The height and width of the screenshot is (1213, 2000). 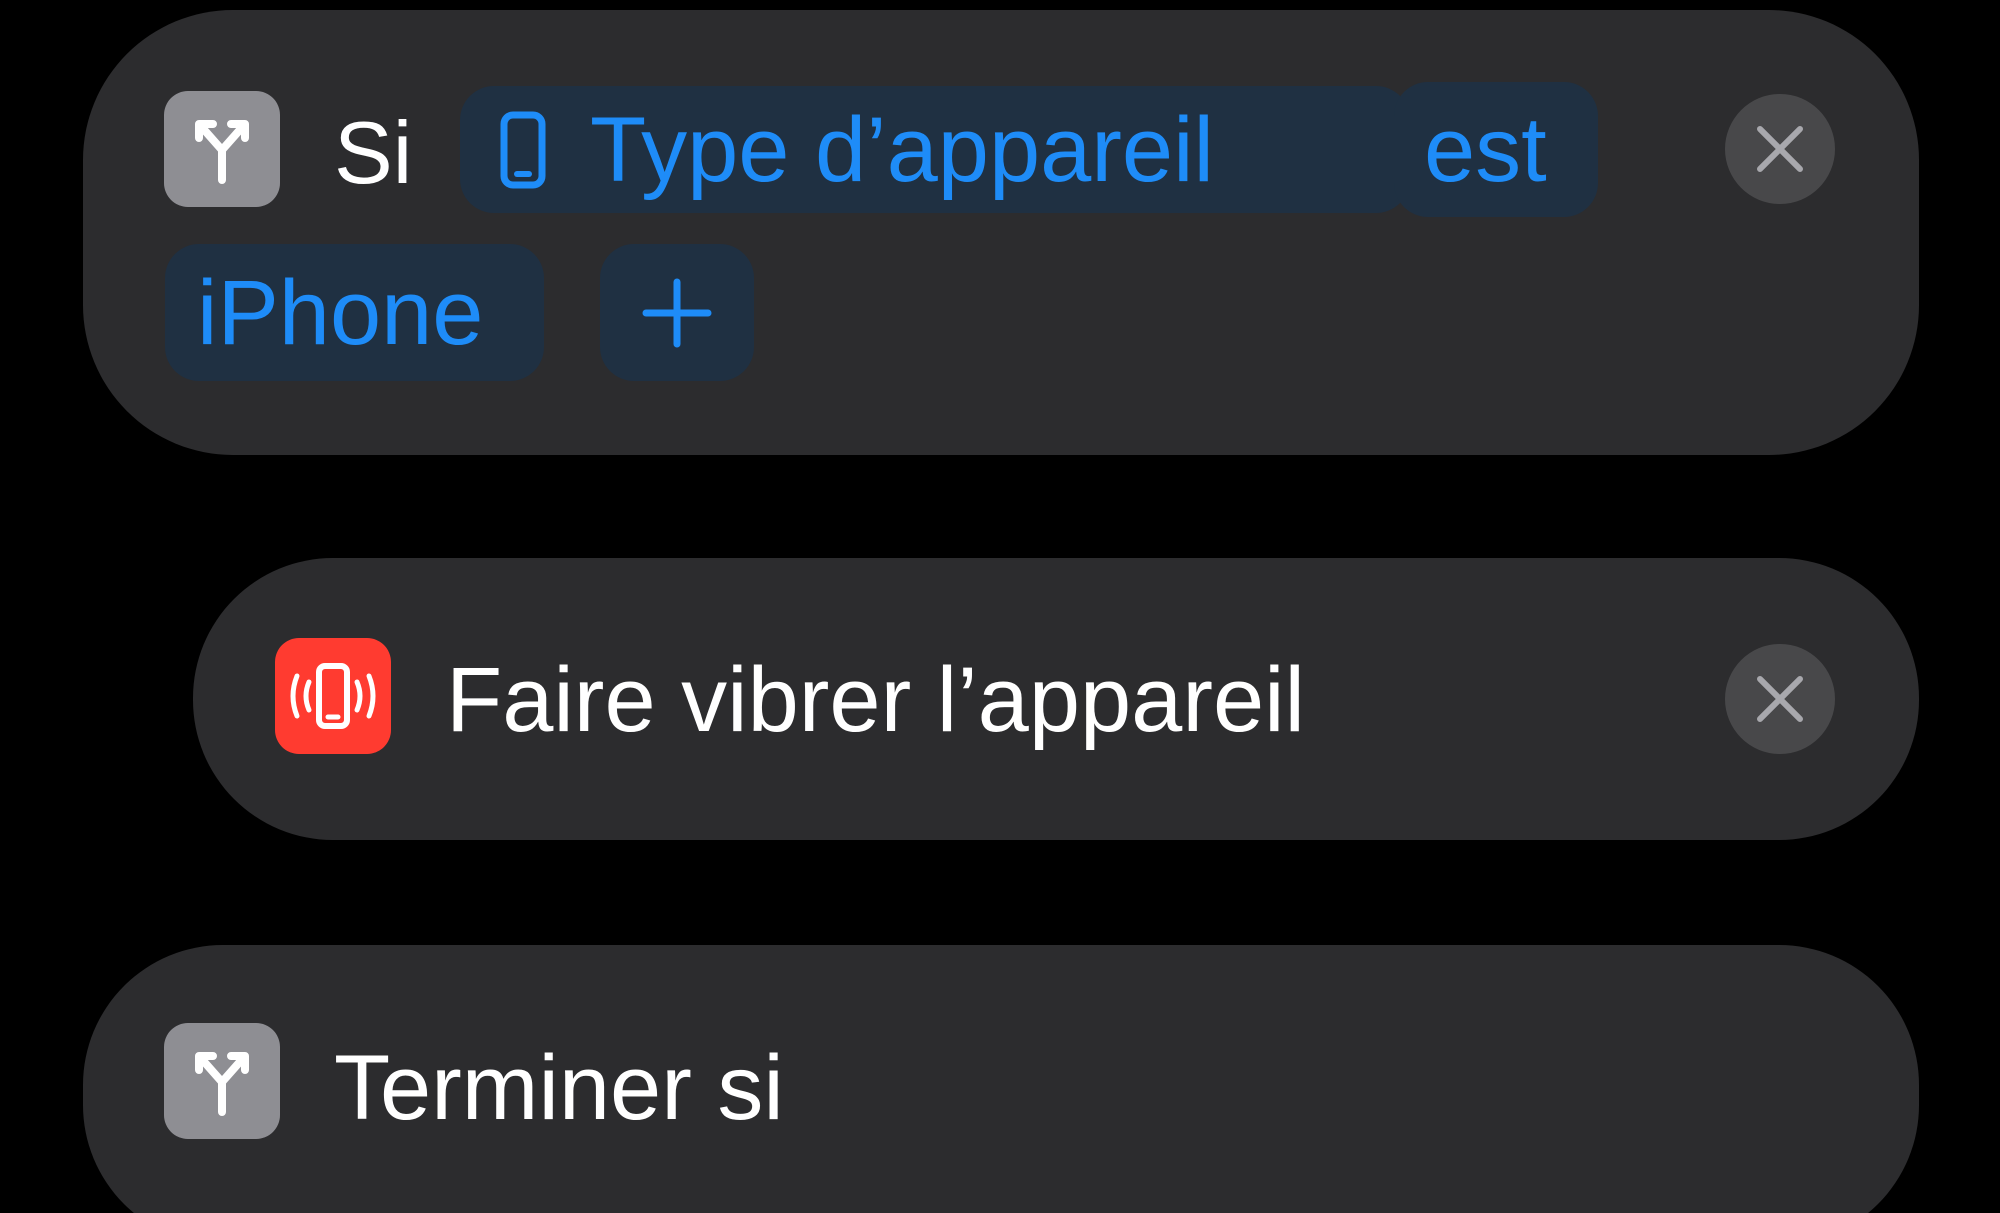 I want to click on operator-pill: est, so click(x=1496, y=149).